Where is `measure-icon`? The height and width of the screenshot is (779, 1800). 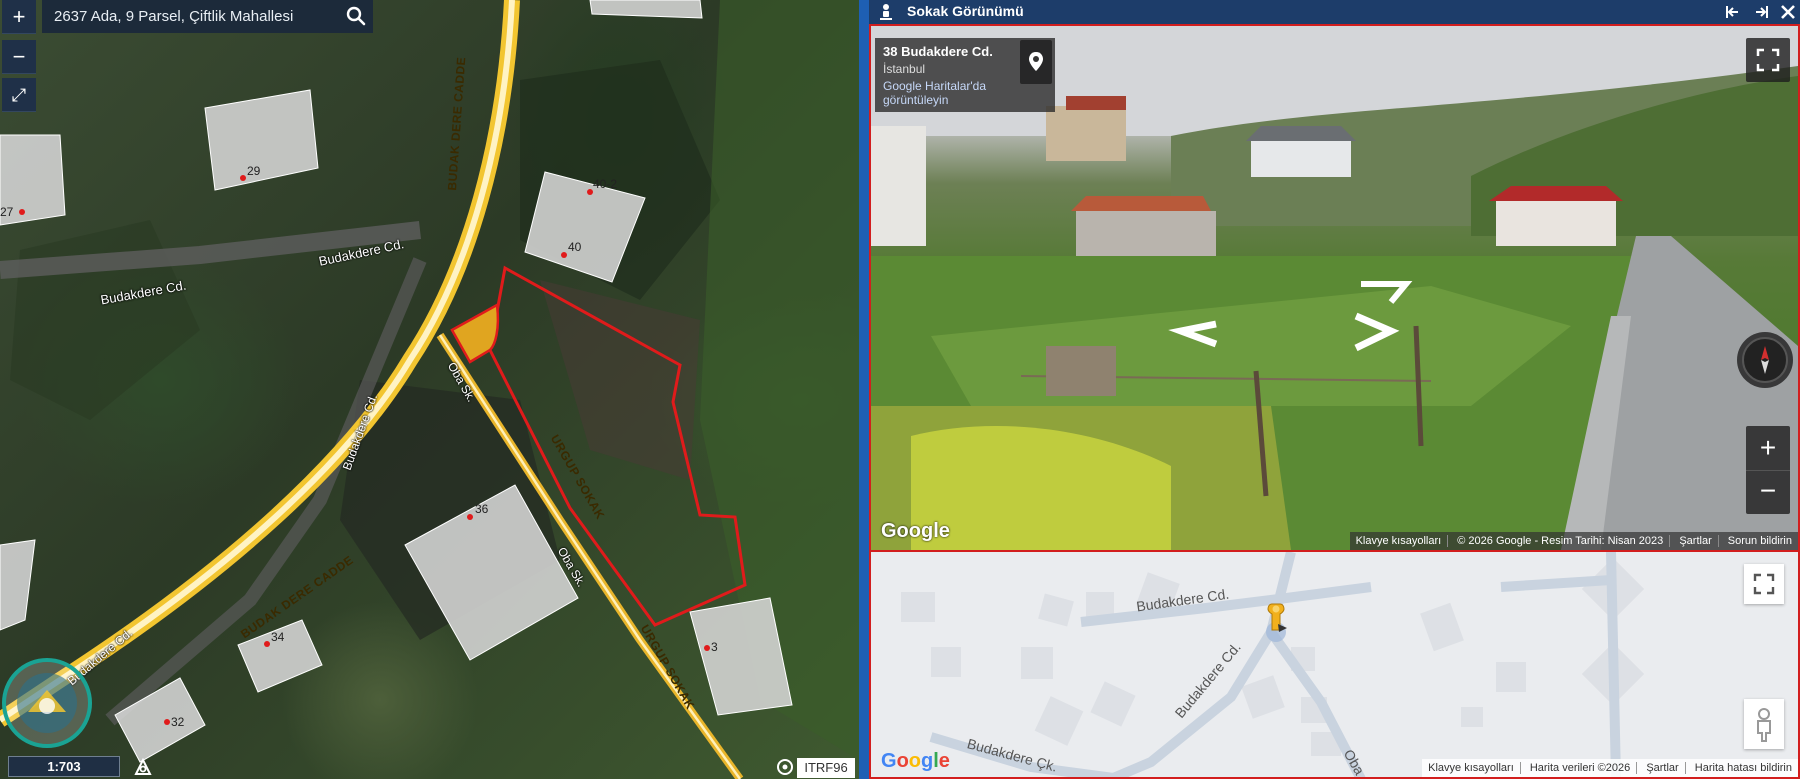 measure-icon is located at coordinates (143, 767).